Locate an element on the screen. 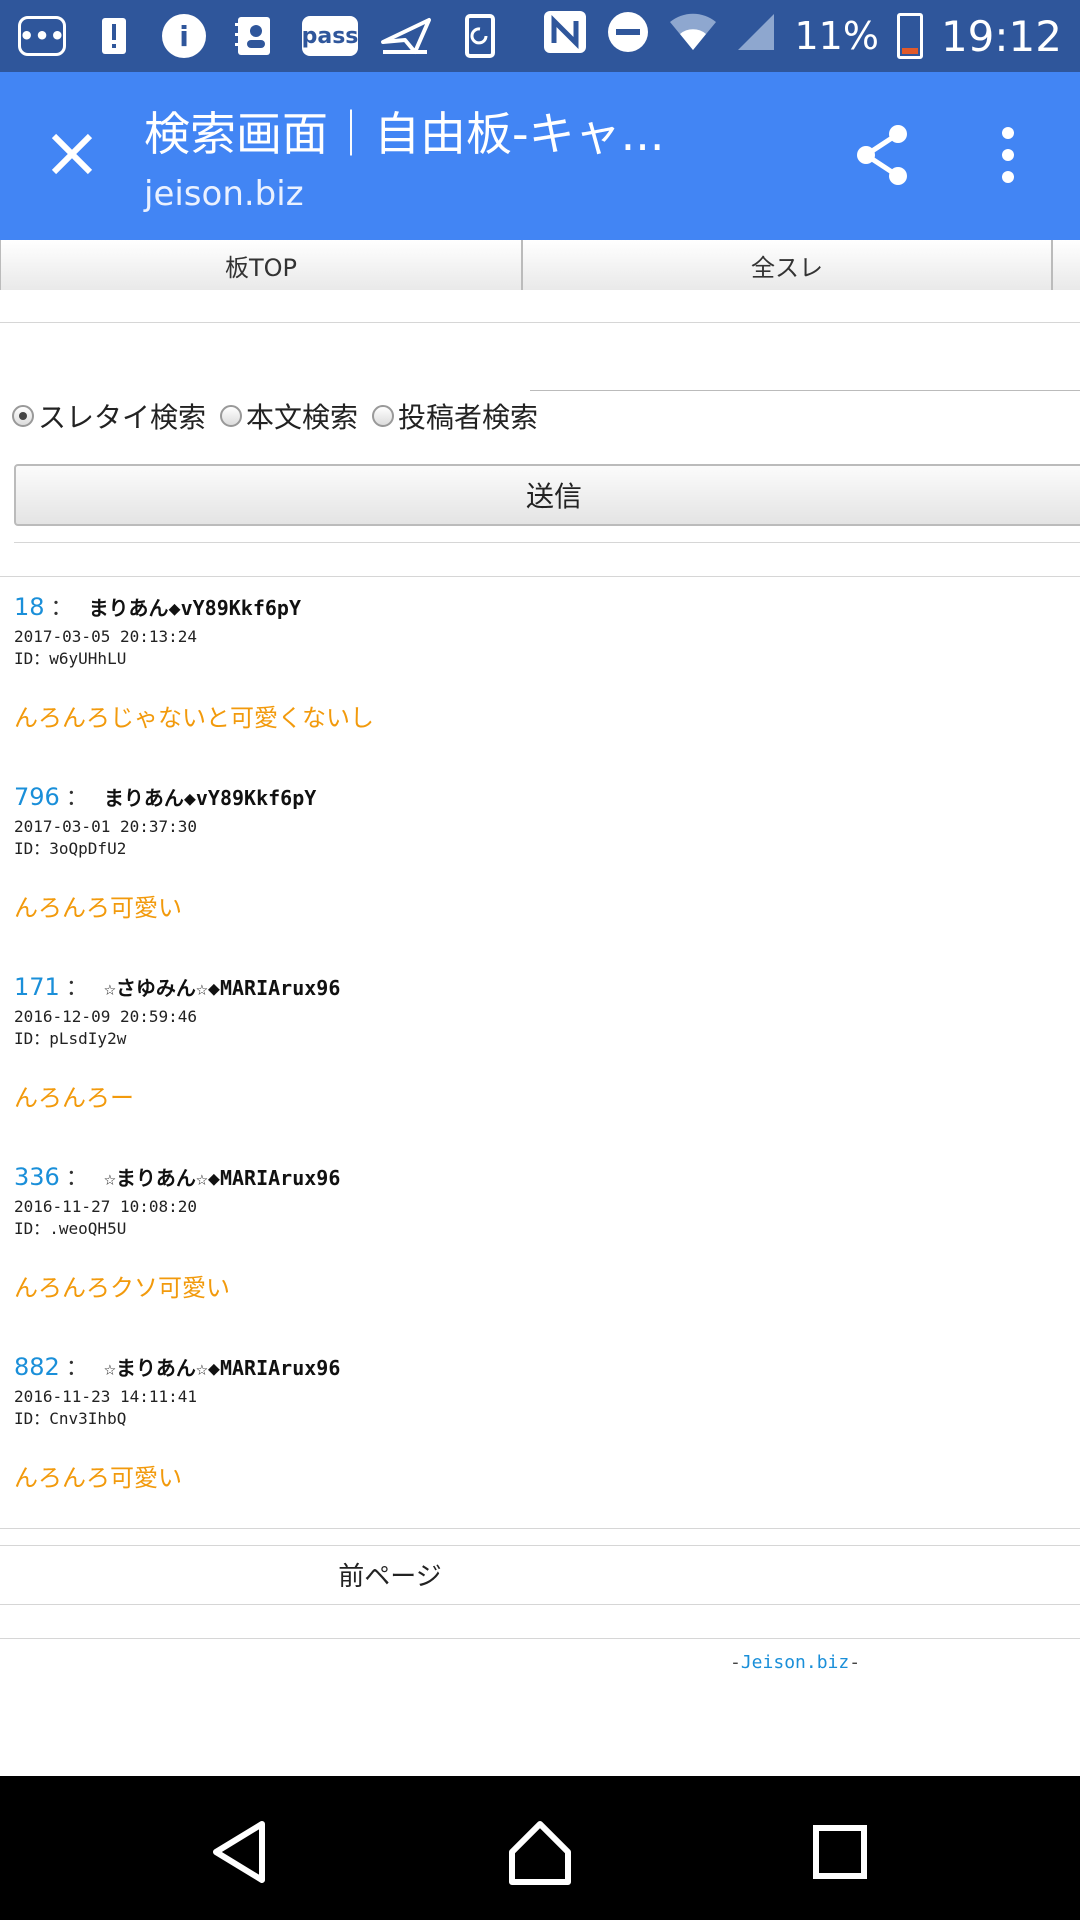 The image size is (1080, 1920). post-number-link: 882 is located at coordinates (37, 1367).